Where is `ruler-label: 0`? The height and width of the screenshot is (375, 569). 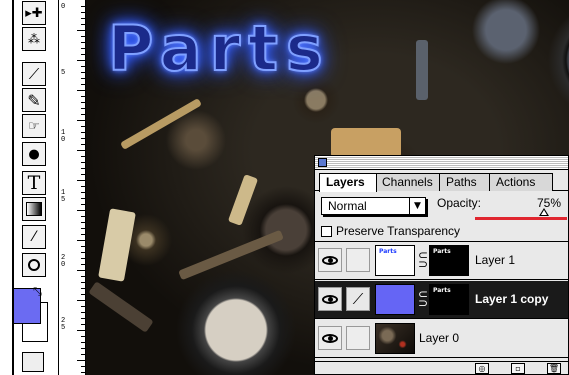
ruler-label: 0 is located at coordinates (63, 7).